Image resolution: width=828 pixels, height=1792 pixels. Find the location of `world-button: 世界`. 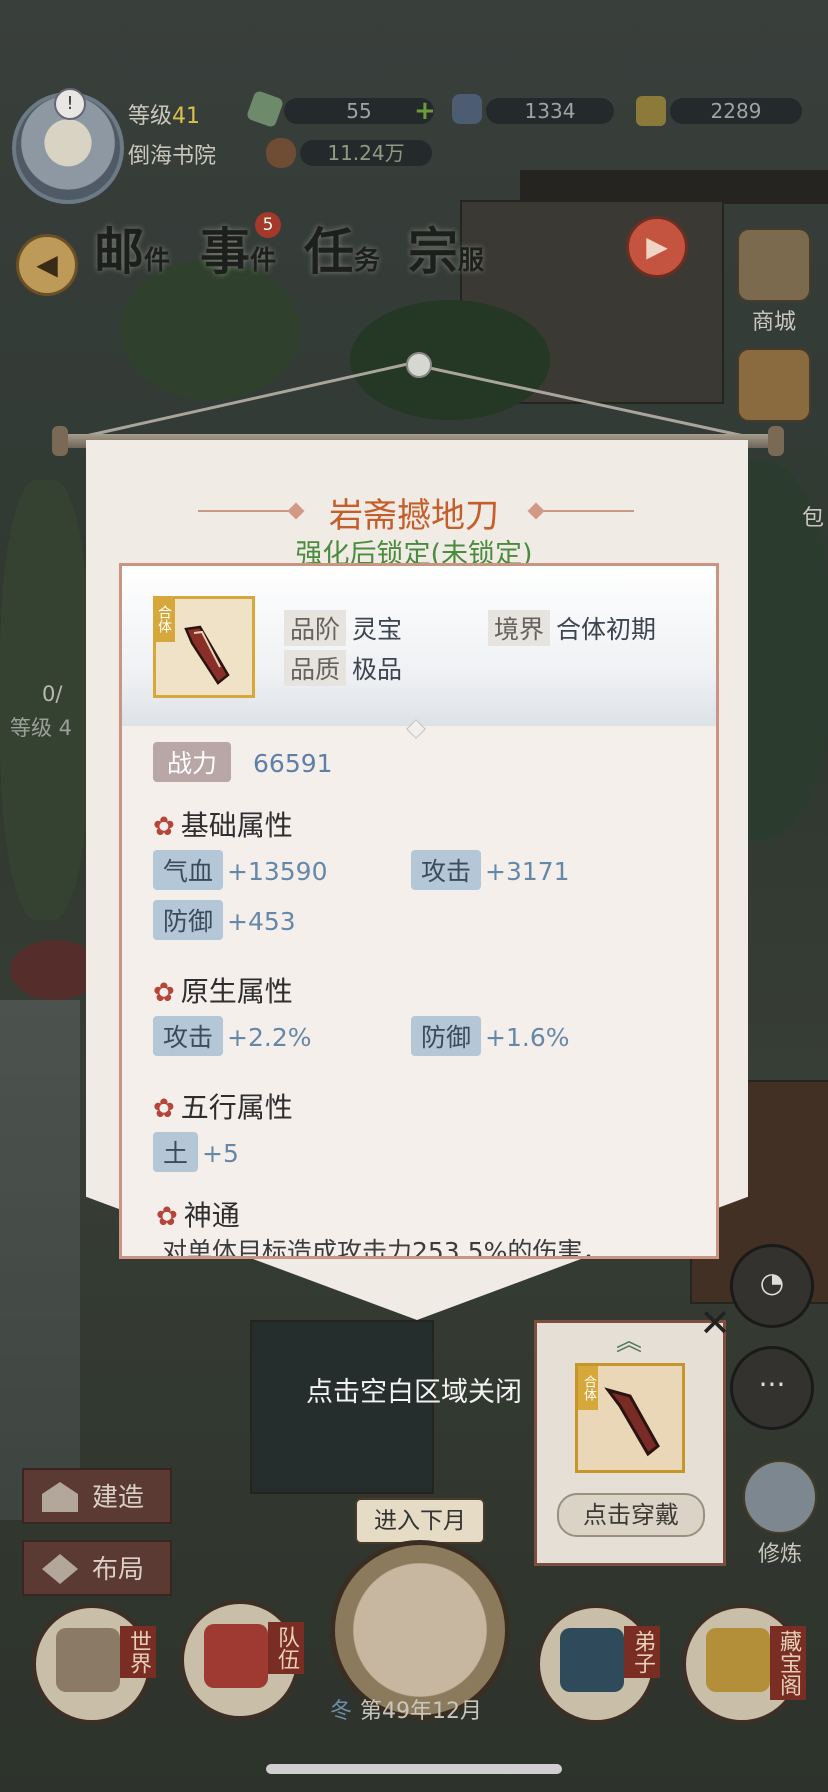

world-button: 世界 is located at coordinates (94, 1664).